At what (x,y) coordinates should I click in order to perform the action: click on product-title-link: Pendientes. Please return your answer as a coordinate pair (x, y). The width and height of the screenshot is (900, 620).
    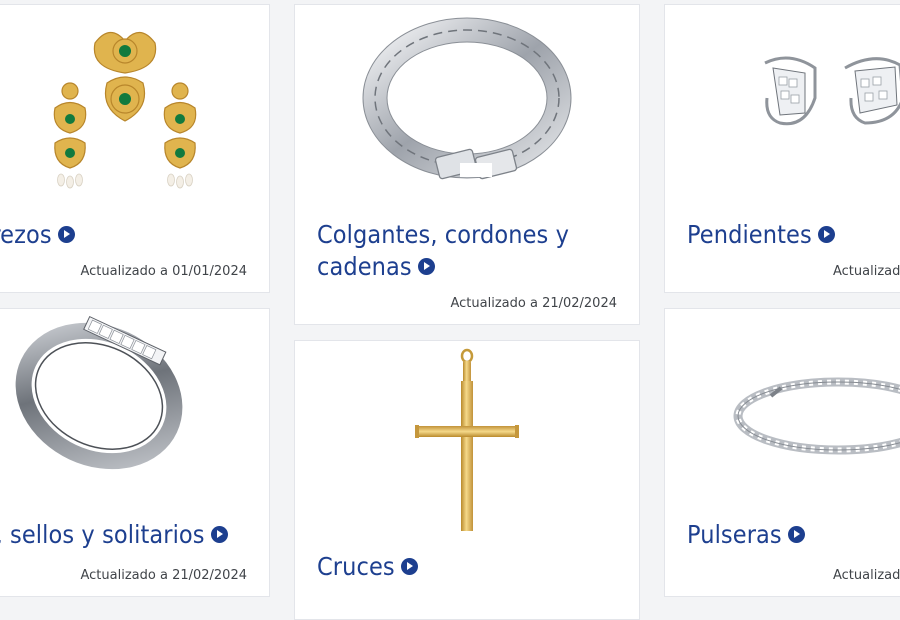
    Looking at the image, I should click on (793, 235).